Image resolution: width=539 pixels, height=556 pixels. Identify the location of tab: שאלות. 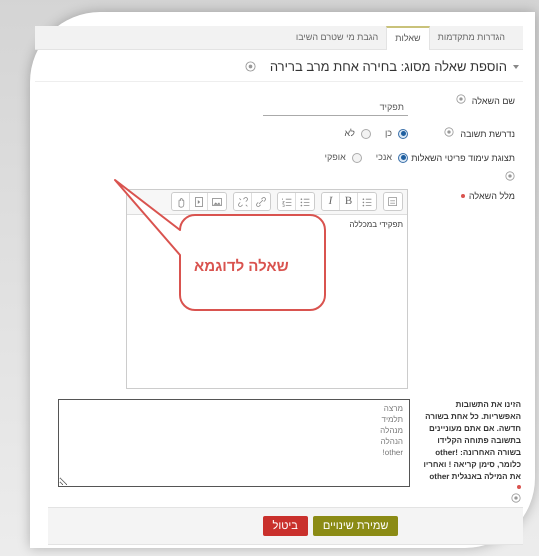
(408, 38).